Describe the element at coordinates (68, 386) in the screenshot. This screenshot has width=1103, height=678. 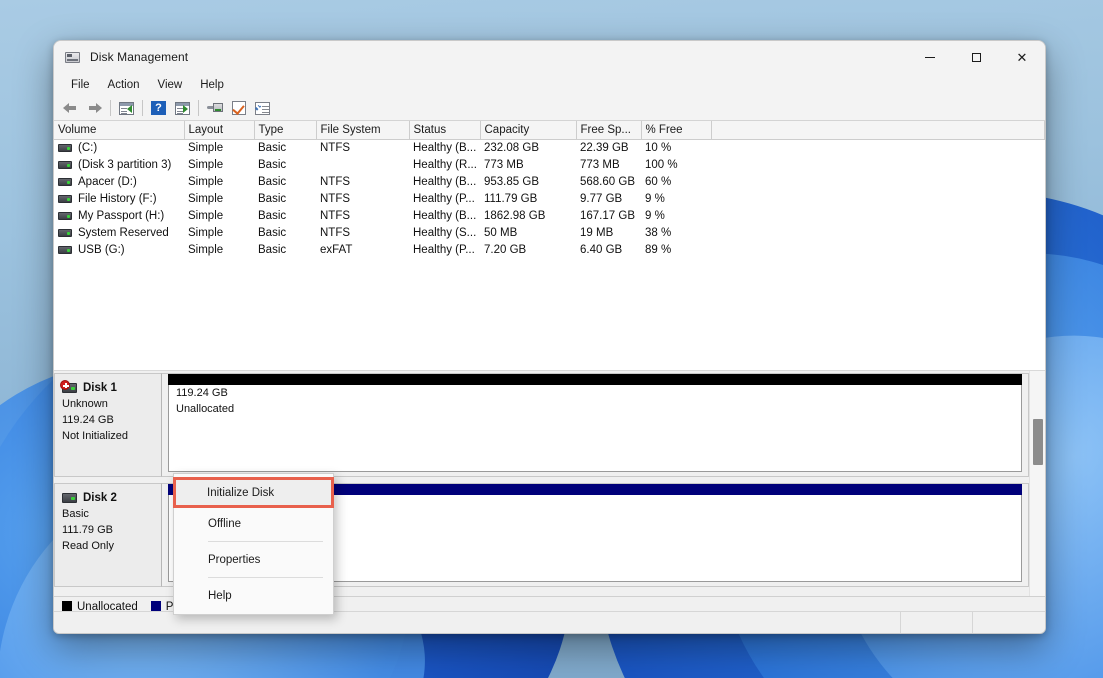
I see `disk-error-icon` at that location.